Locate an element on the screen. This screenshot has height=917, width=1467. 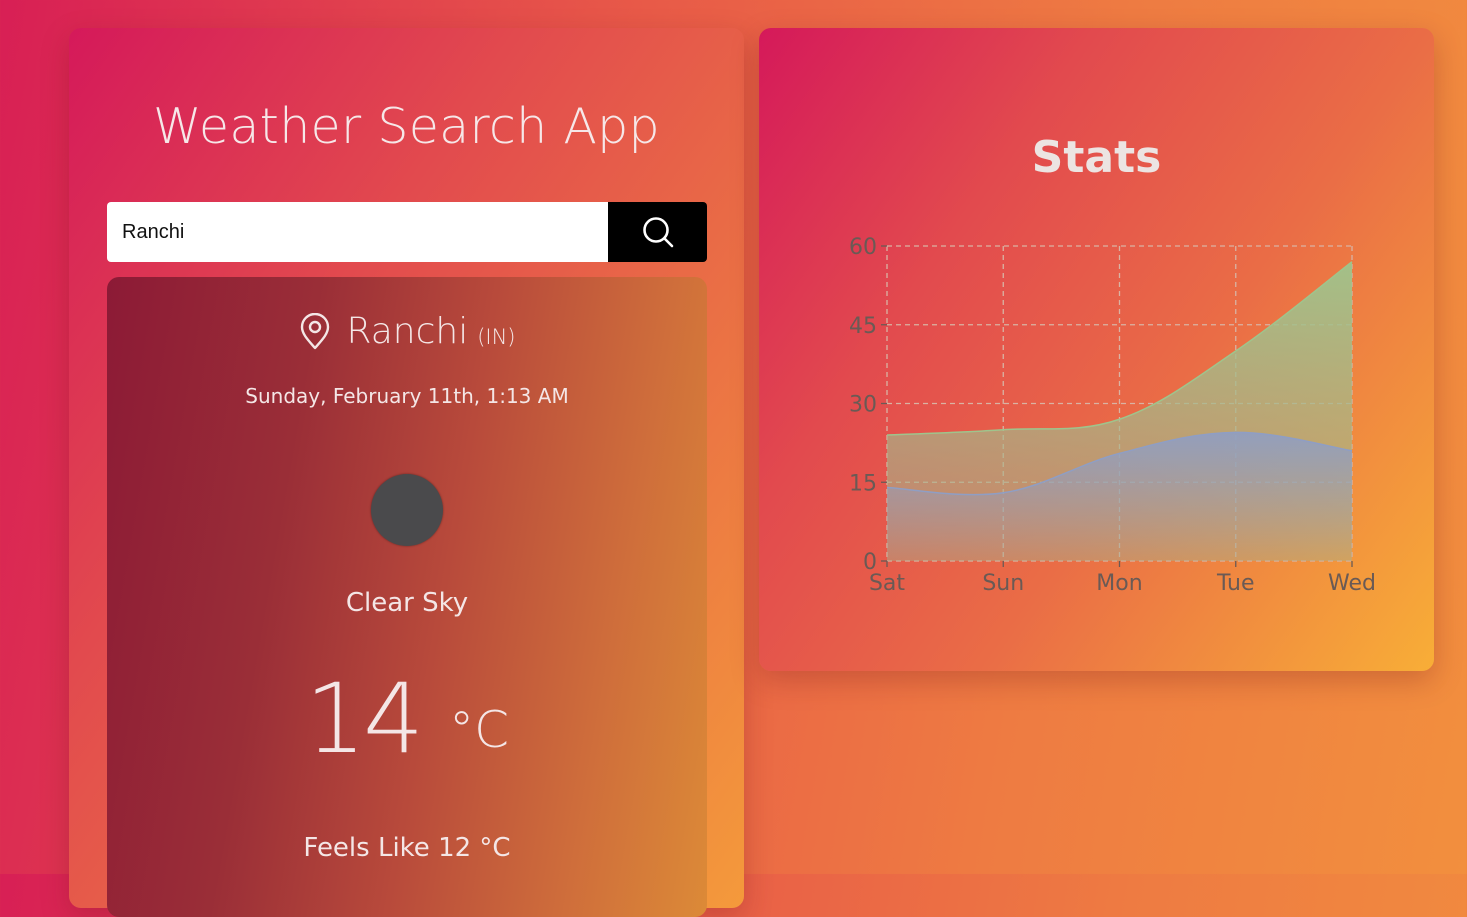
feels-like: Feels Like 12 °C is located at coordinates (407, 848).